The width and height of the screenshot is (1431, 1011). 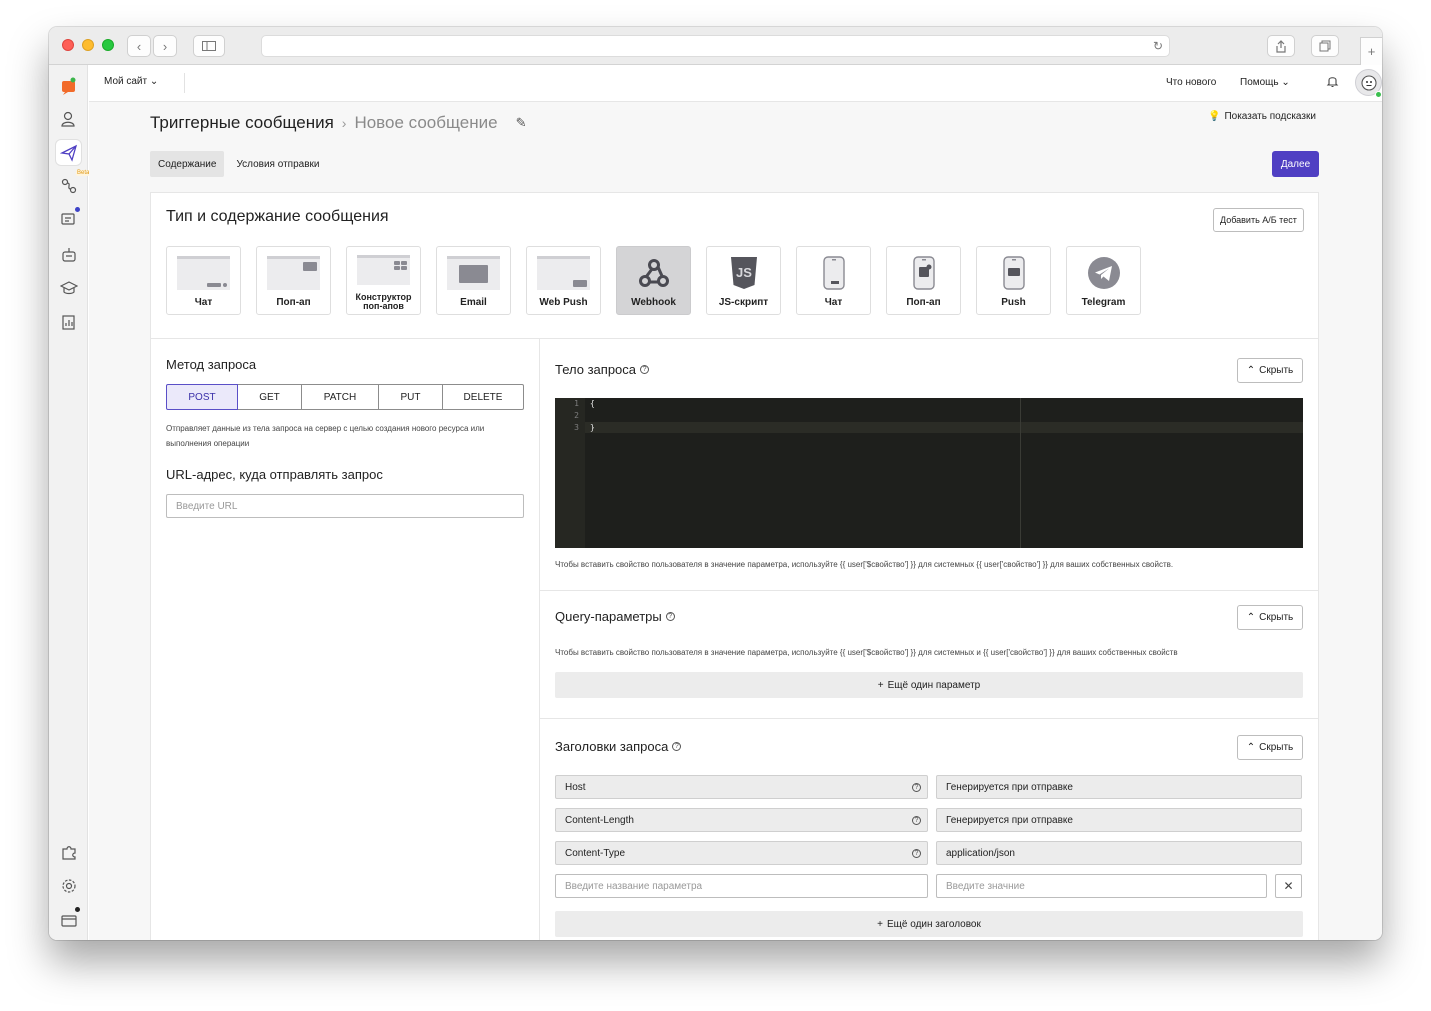 I want to click on telegram-icon, so click(x=1103, y=273).